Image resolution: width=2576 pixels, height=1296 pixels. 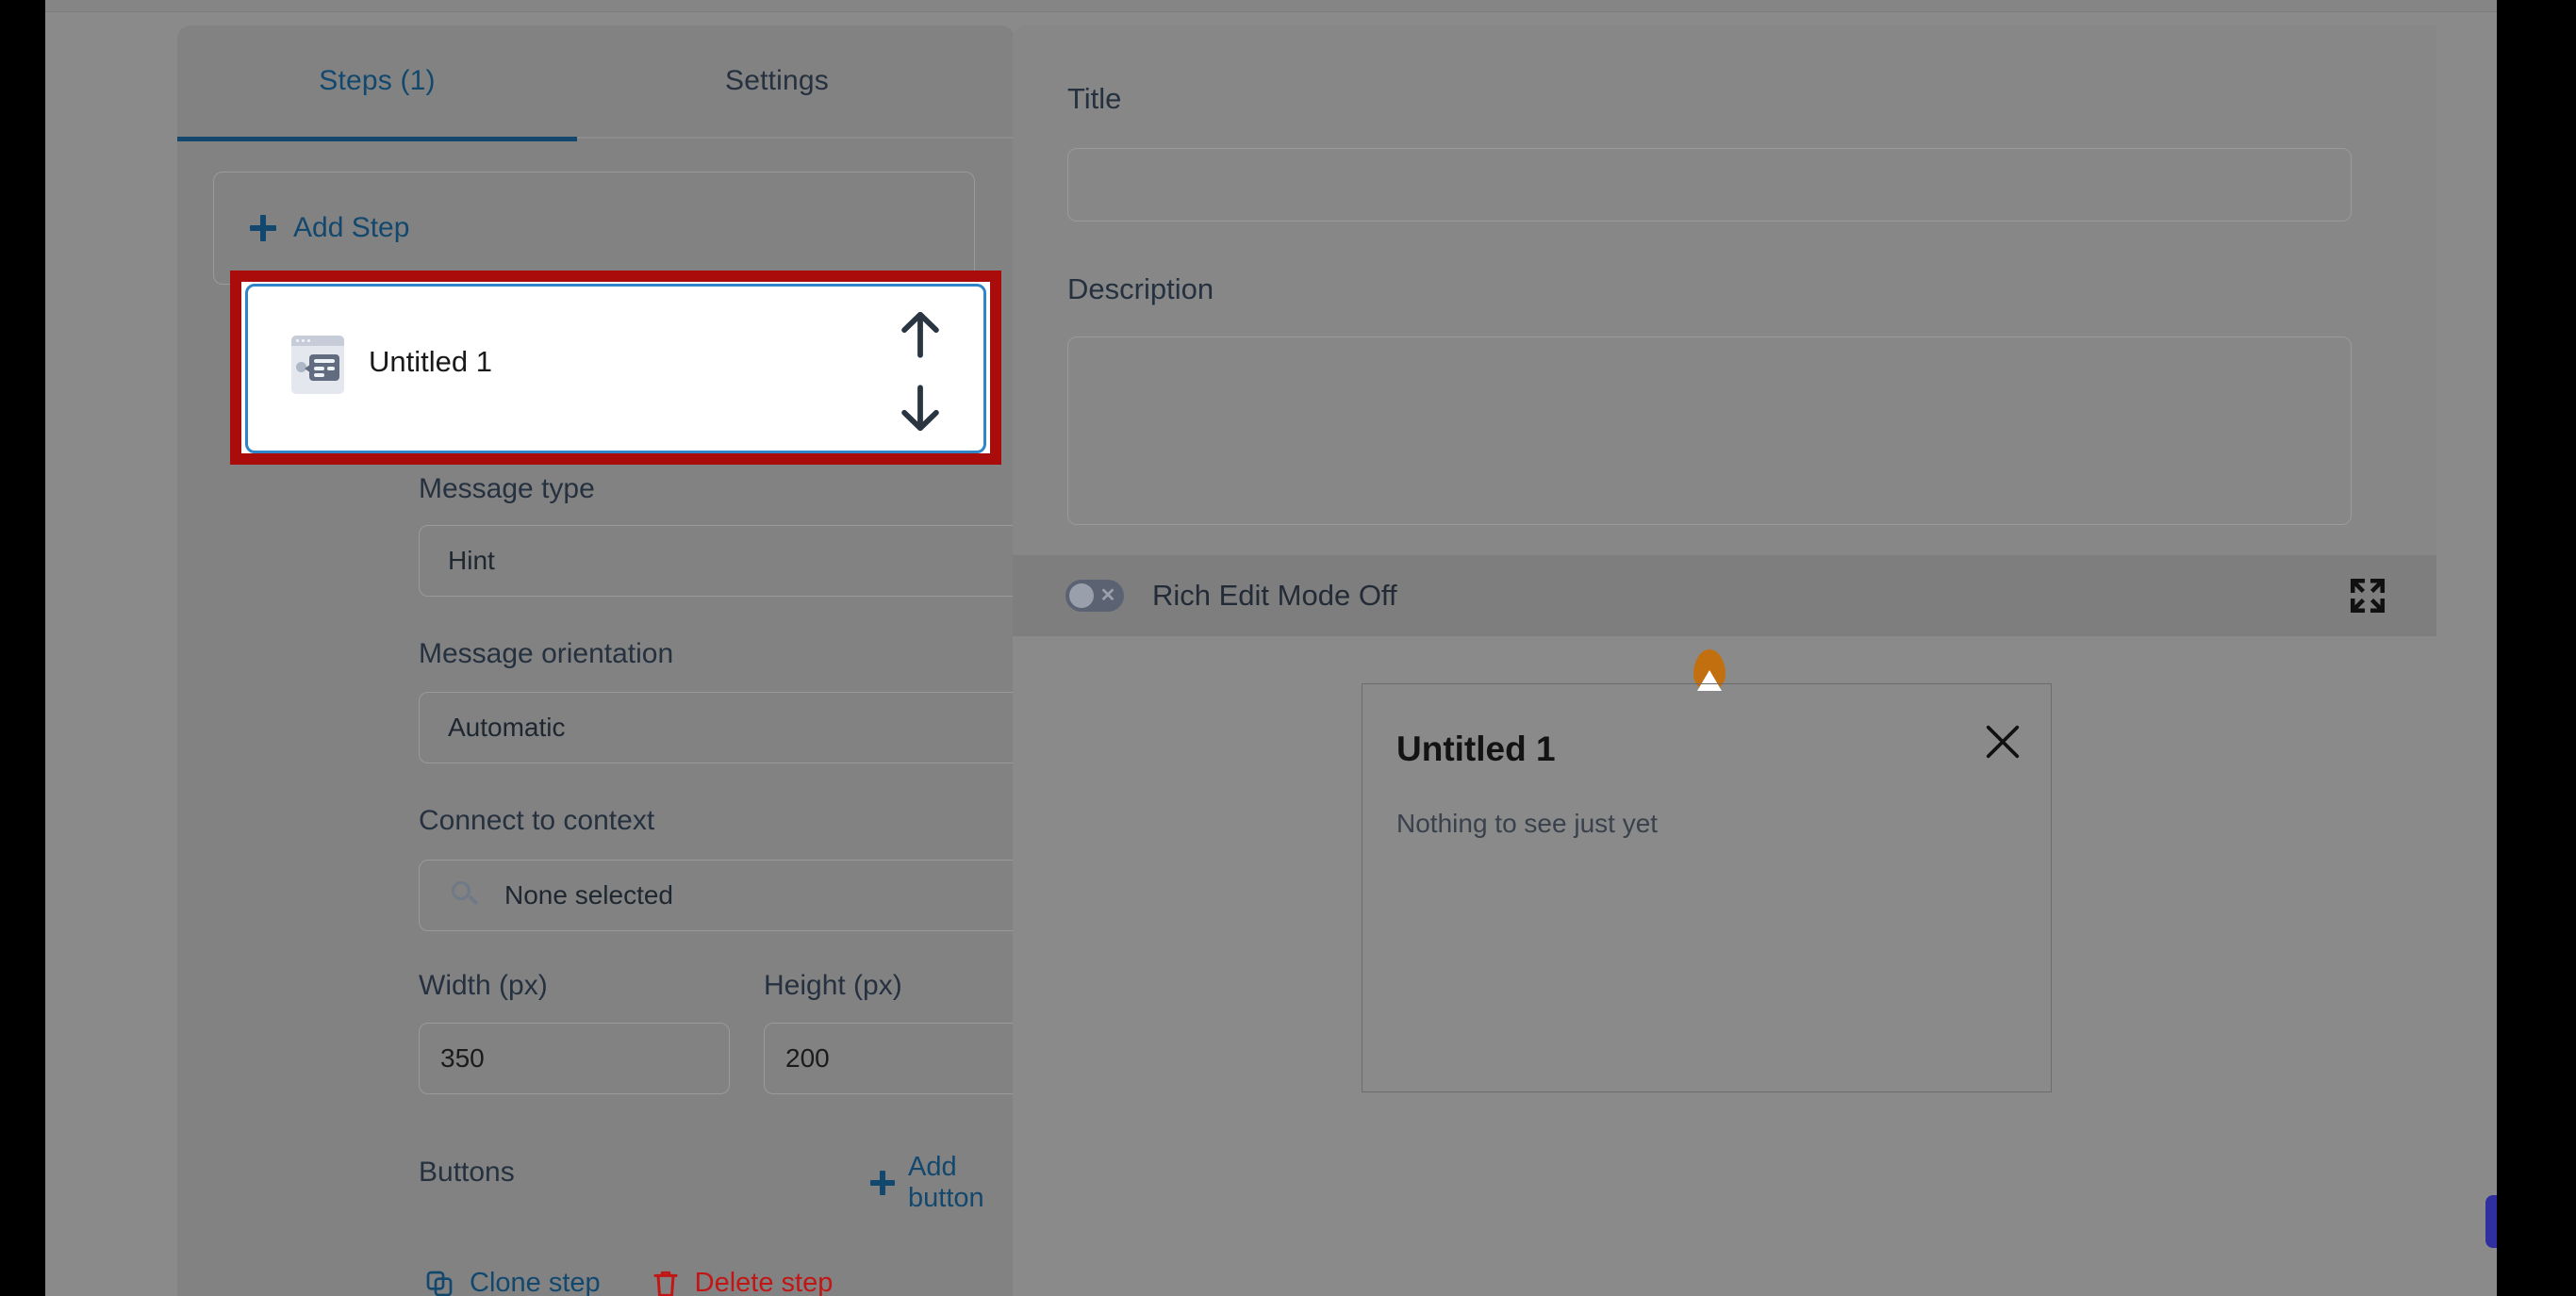 I want to click on toggle-knob, so click(x=1081, y=596).